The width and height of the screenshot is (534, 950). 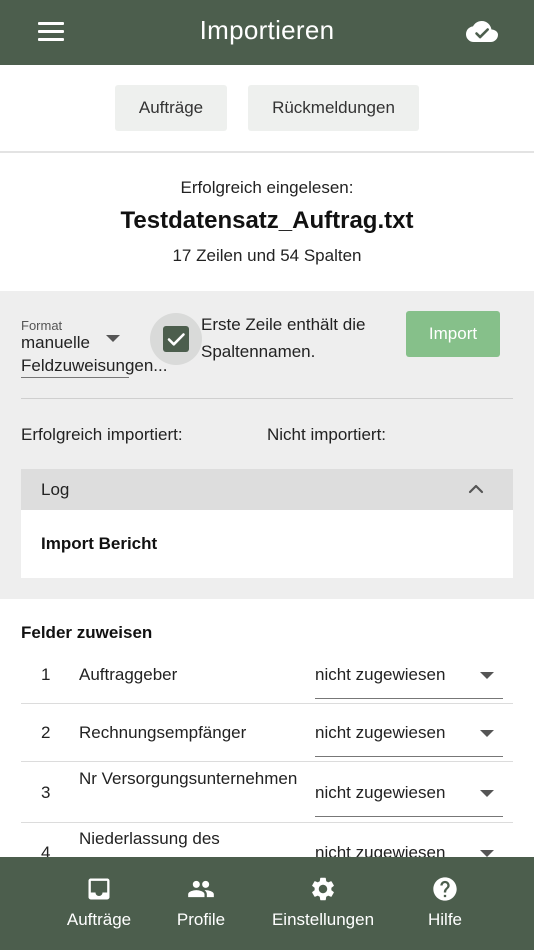 What do you see at coordinates (75, 377) in the screenshot?
I see `format-underline` at bounding box center [75, 377].